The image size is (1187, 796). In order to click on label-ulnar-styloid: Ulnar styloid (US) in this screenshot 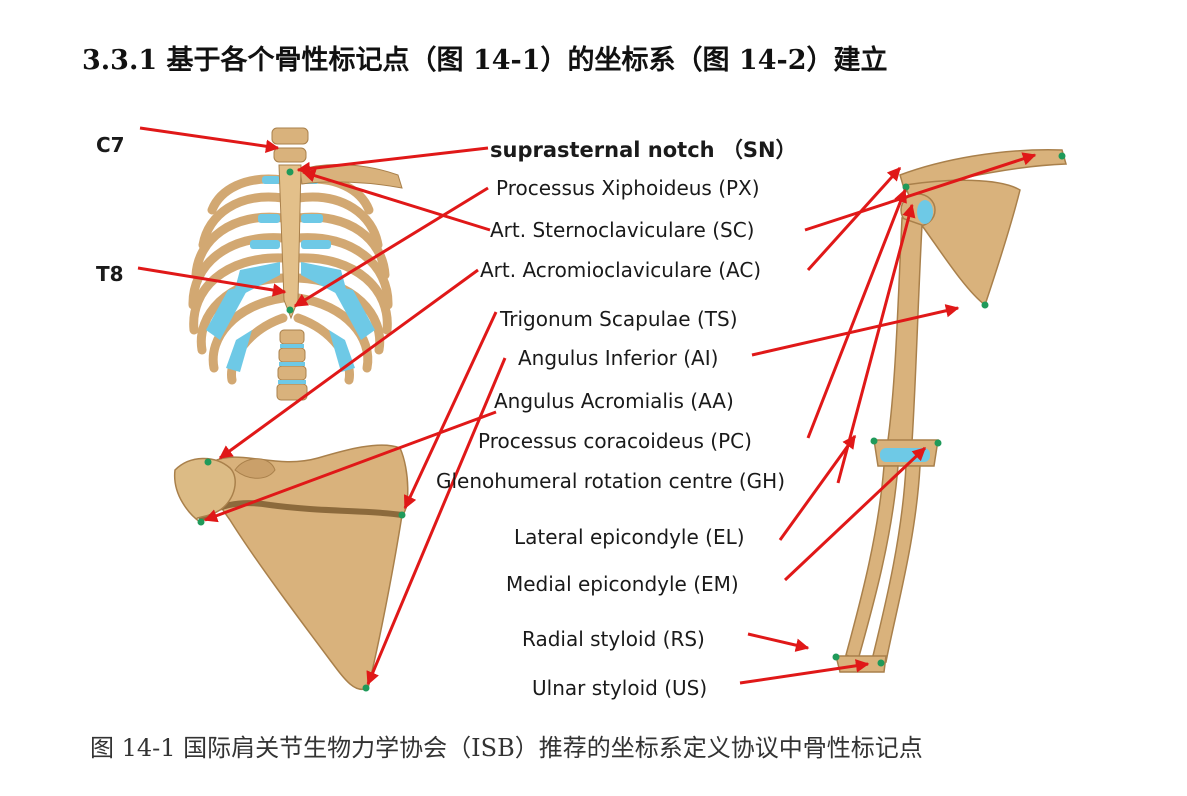, I will do `click(620, 688)`.